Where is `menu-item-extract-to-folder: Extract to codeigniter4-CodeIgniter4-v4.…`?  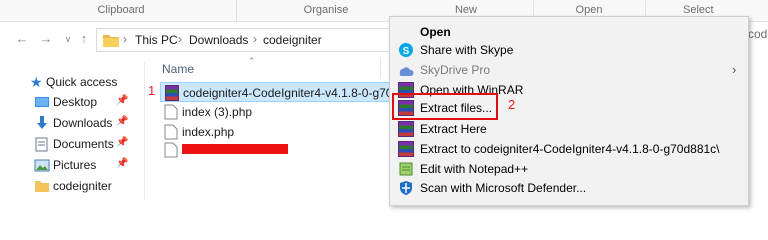 menu-item-extract-to-folder: Extract to codeigniter4-CodeIgniter4-v4.… is located at coordinates (569, 149).